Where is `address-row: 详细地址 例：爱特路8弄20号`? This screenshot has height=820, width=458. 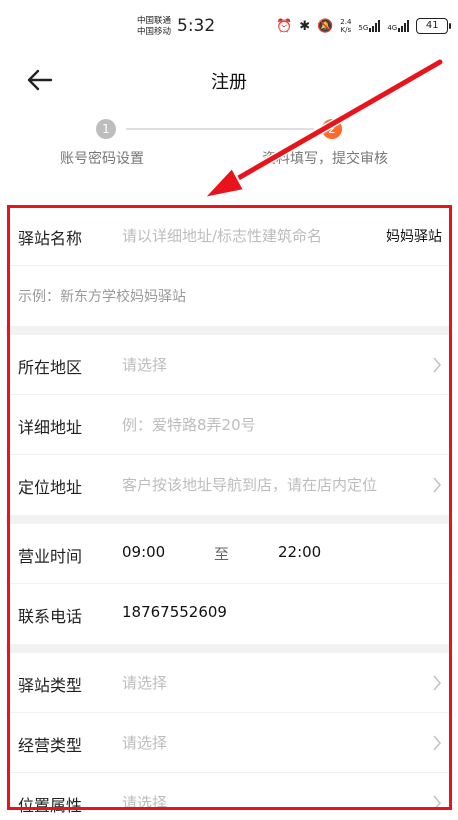
address-row: 详细地址 例：爱特路8弄20号 is located at coordinates (229, 425).